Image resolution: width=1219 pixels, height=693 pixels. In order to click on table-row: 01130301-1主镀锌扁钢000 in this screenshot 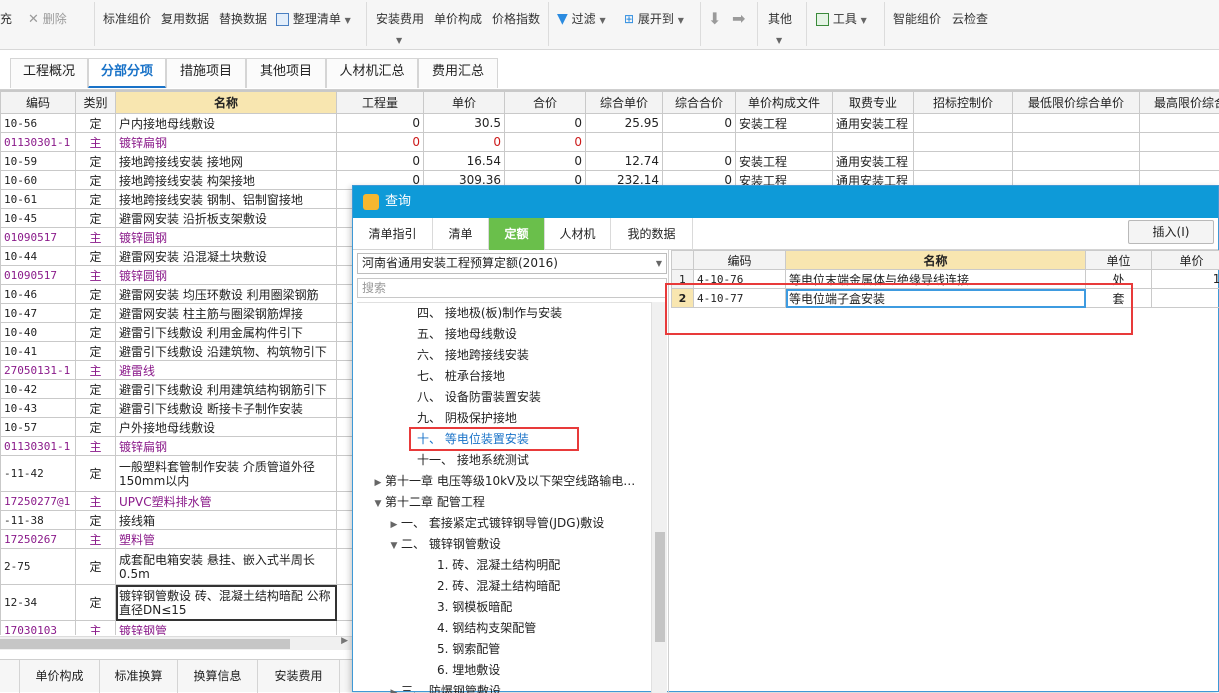, I will do `click(610, 142)`.